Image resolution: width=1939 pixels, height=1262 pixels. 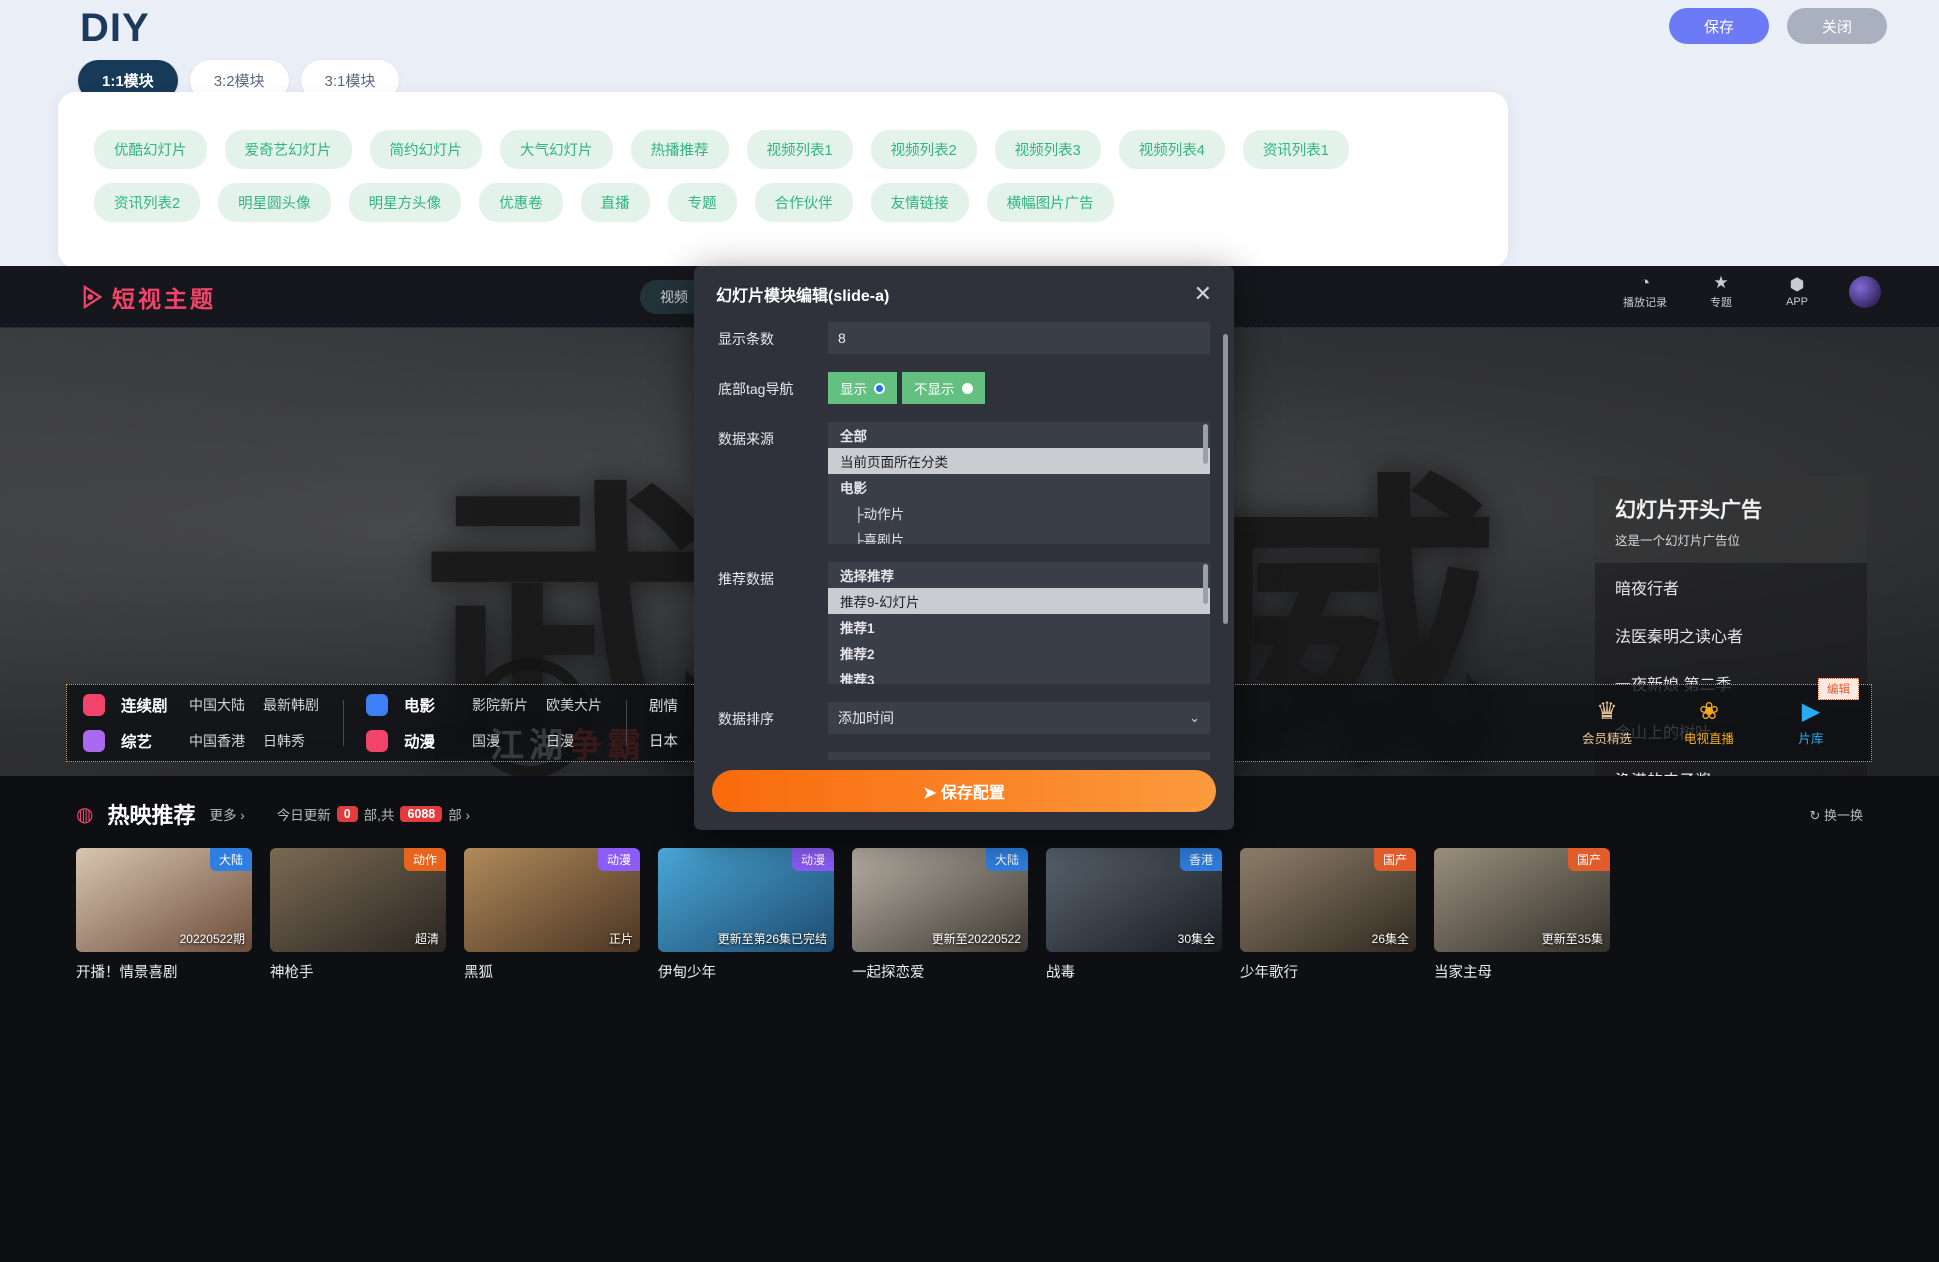 What do you see at coordinates (1019, 513) in the screenshot?
I see `list-item: ├动作片` at bounding box center [1019, 513].